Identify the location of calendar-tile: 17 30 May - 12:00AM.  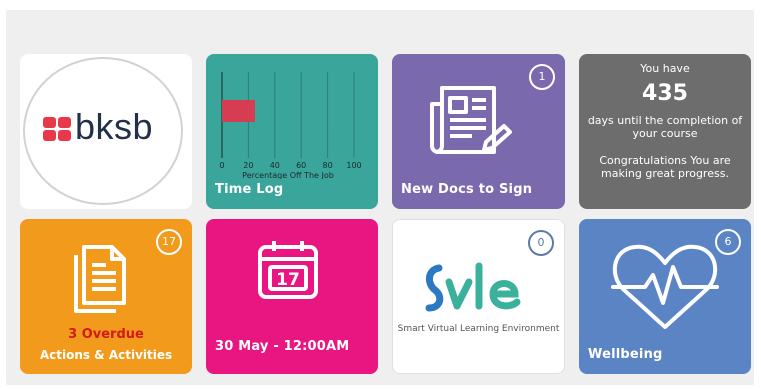
(292, 296).